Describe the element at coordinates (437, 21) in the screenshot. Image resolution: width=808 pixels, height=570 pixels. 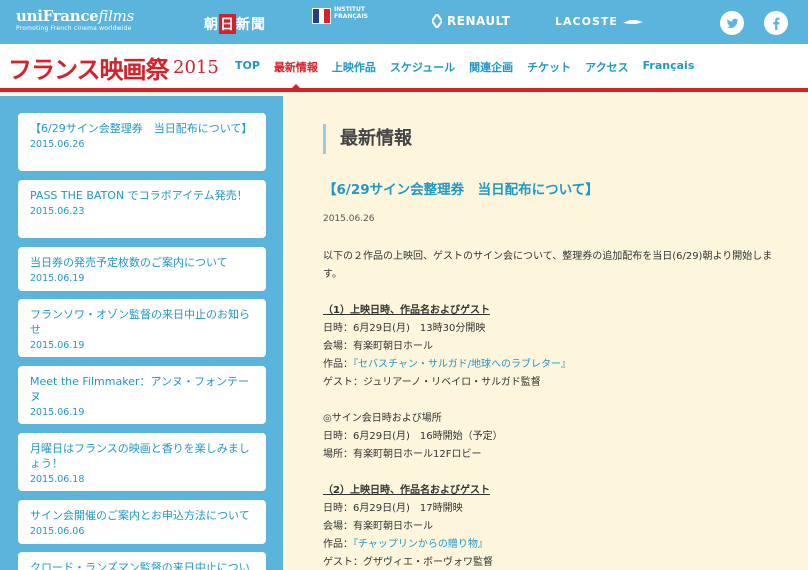
I see `renault-diamond-icon` at that location.